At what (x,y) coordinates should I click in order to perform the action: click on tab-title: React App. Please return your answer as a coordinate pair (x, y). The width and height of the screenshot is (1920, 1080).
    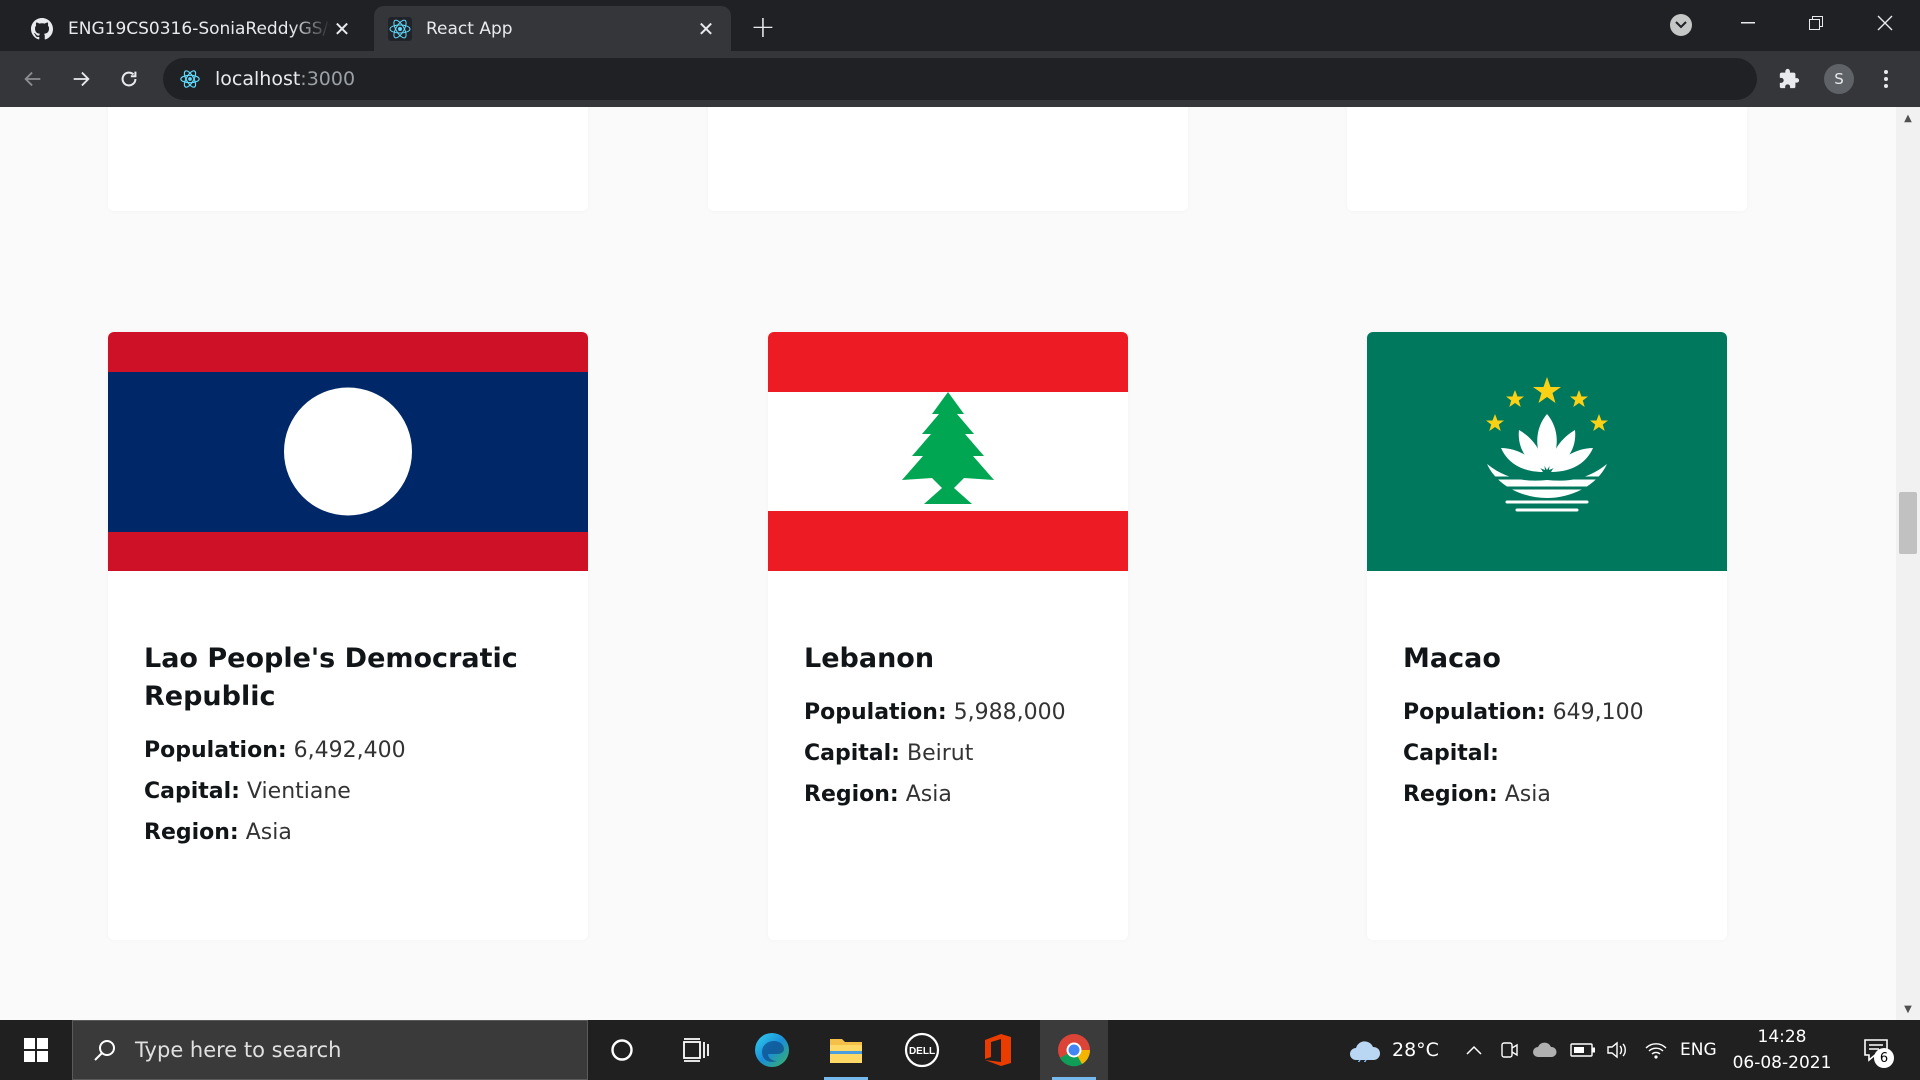
    Looking at the image, I should click on (469, 28).